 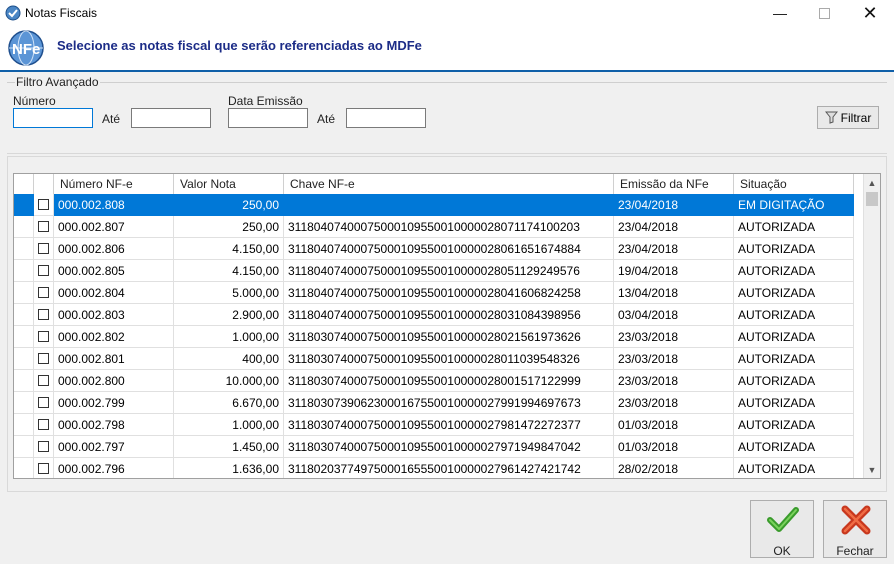 What do you see at coordinates (114, 403) in the screenshot?
I see `cell-numero: 000.002.799` at bounding box center [114, 403].